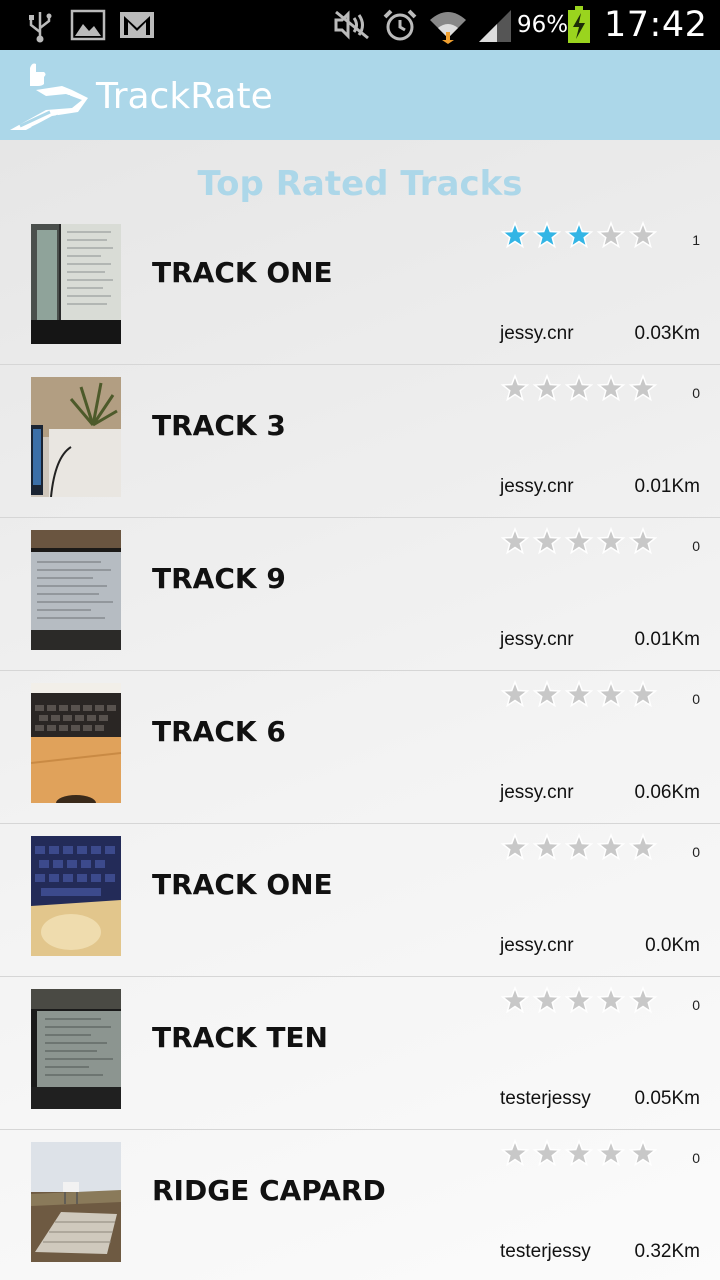  I want to click on track-distance: 0.06Km, so click(667, 792).